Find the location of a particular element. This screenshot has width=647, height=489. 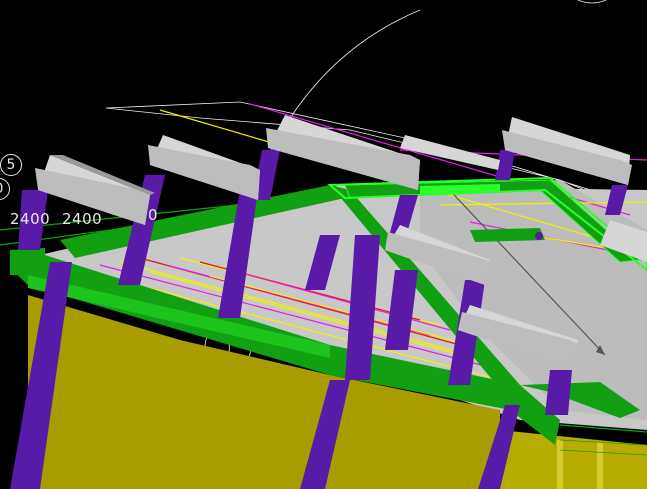

grid-bubble: 5 is located at coordinates (11, 165).